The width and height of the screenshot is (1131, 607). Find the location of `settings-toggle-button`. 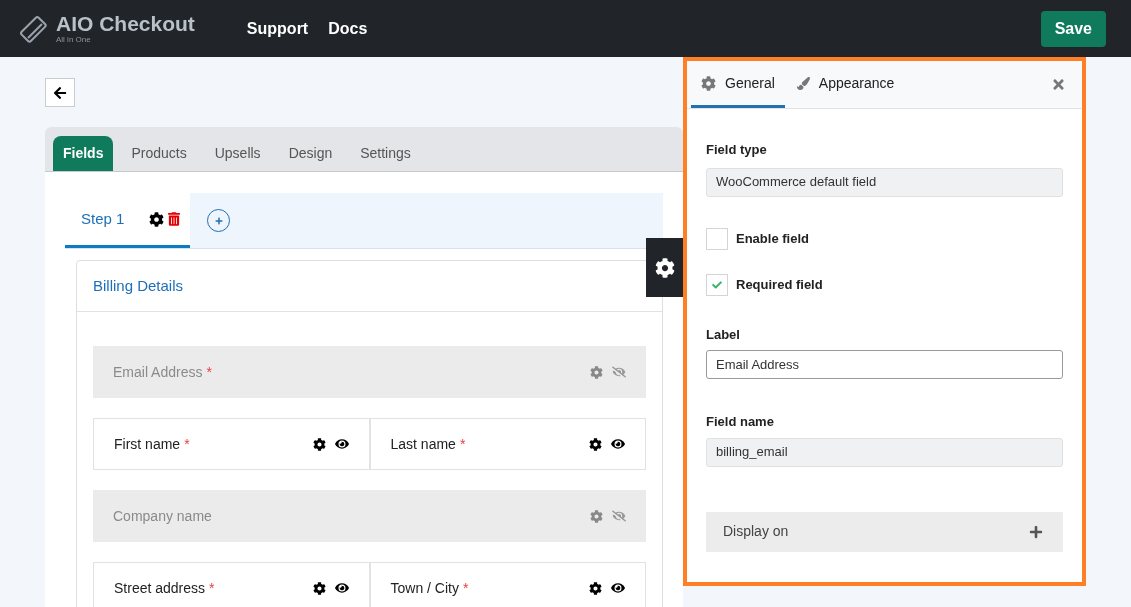

settings-toggle-button is located at coordinates (664, 267).